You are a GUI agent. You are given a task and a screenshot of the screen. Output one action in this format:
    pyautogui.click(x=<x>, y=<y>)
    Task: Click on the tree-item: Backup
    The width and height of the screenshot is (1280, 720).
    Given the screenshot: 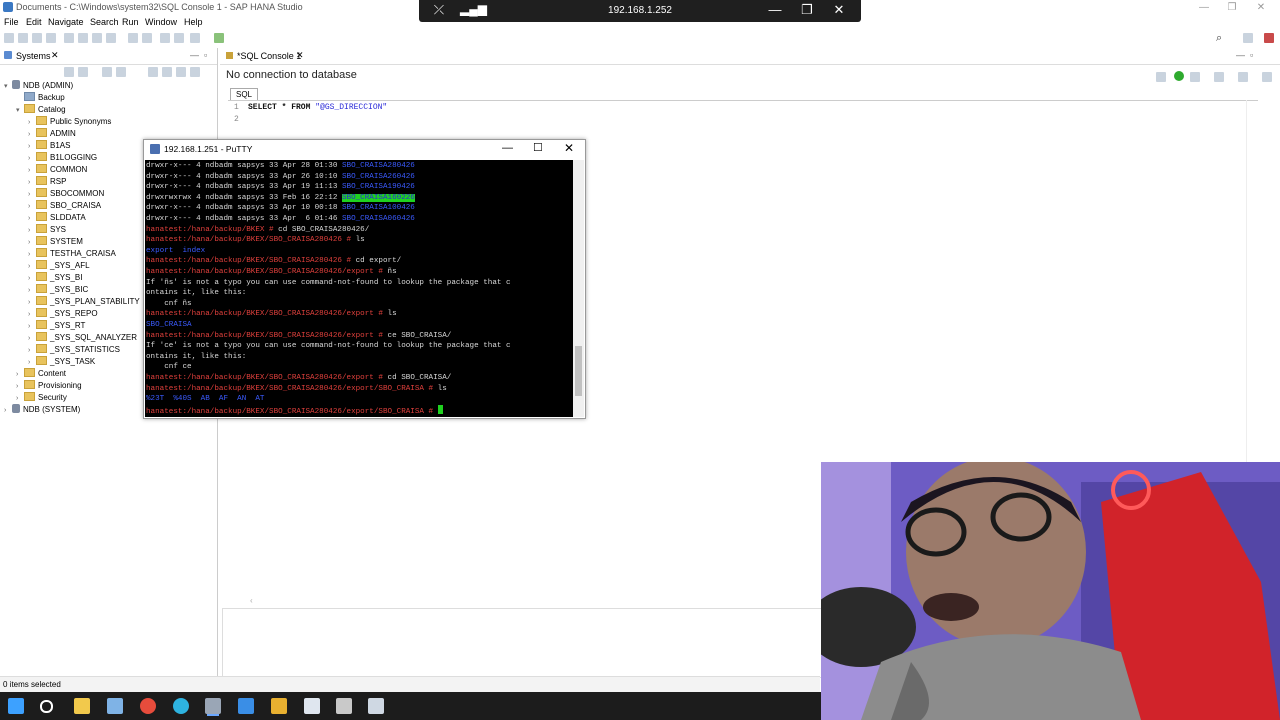 What is the action you would take?
    pyautogui.click(x=40, y=98)
    